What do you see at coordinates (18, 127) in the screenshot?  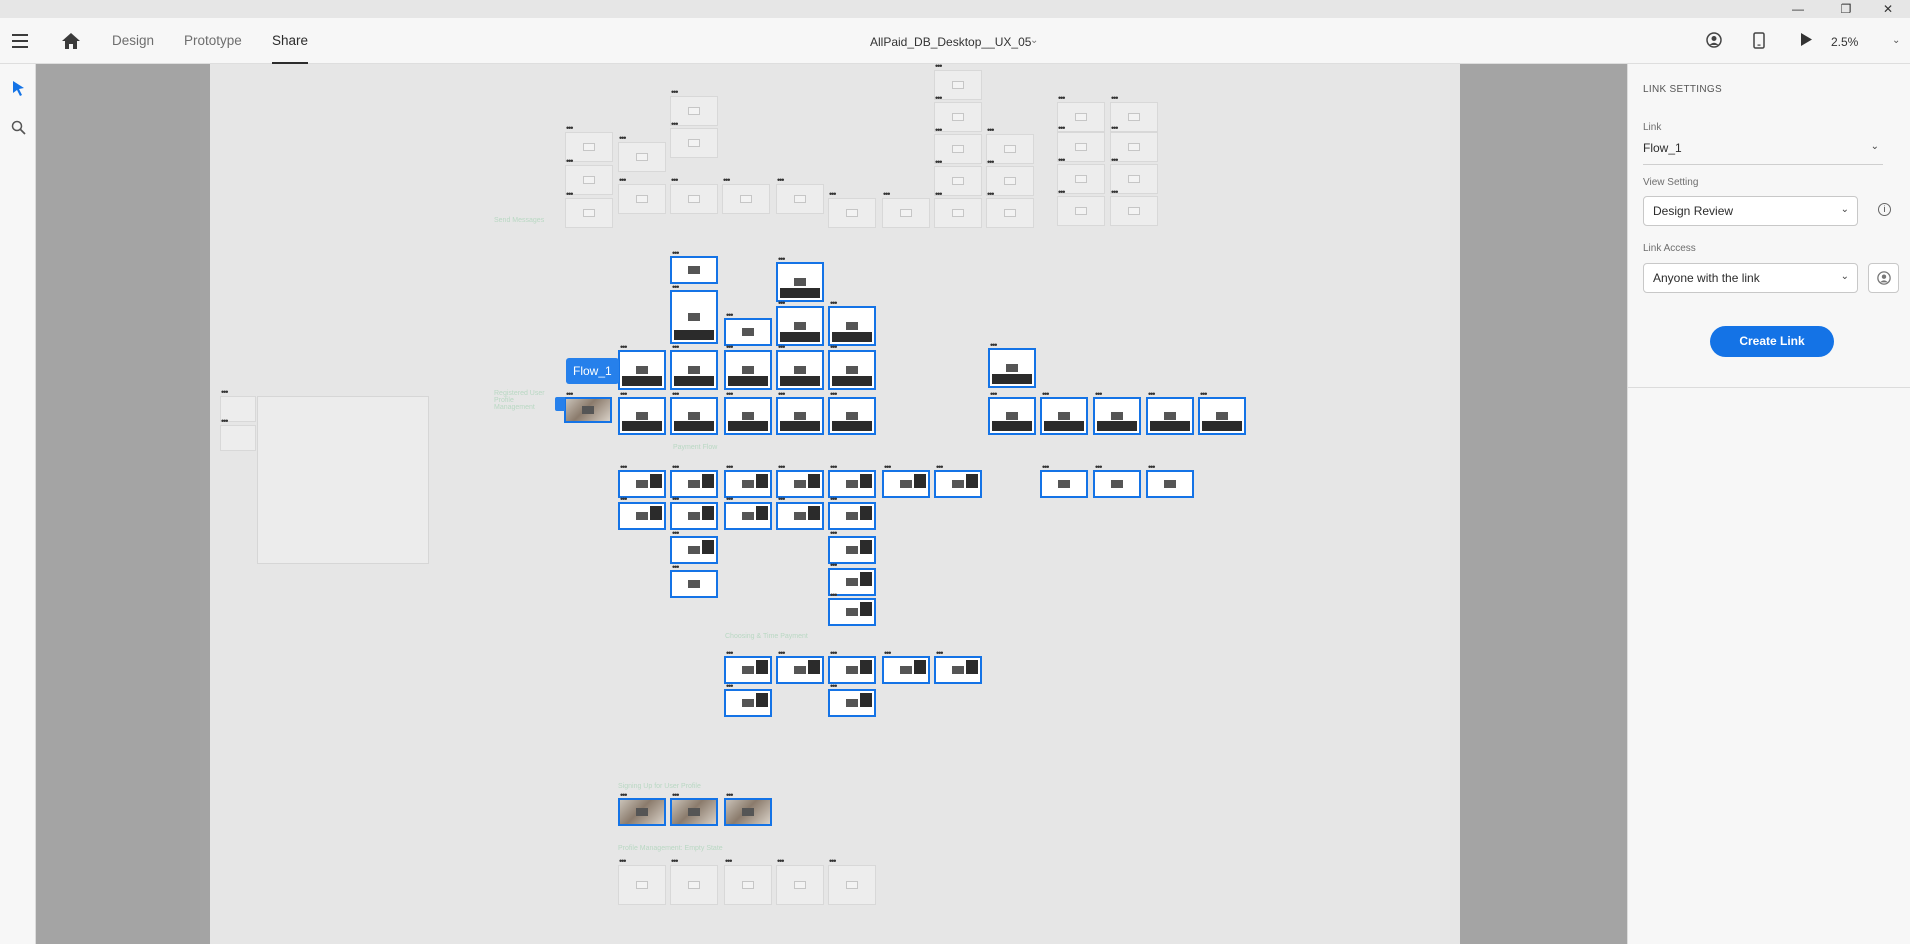 I see `search-icon` at bounding box center [18, 127].